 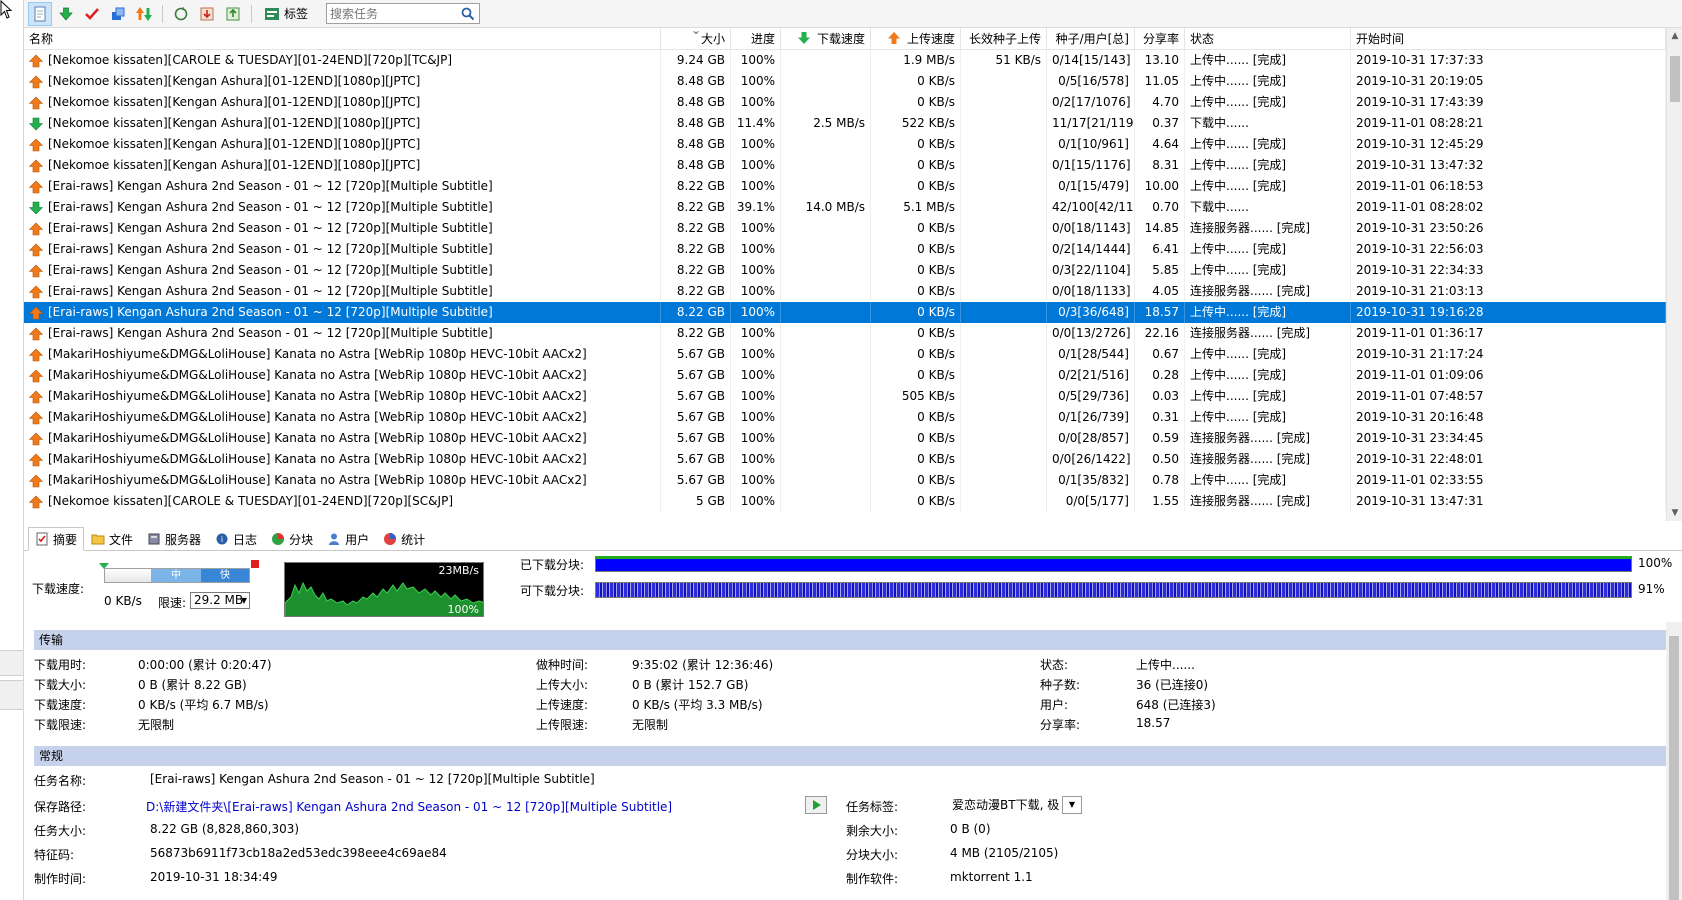 I want to click on checkmark-icon, so click(x=92, y=13).